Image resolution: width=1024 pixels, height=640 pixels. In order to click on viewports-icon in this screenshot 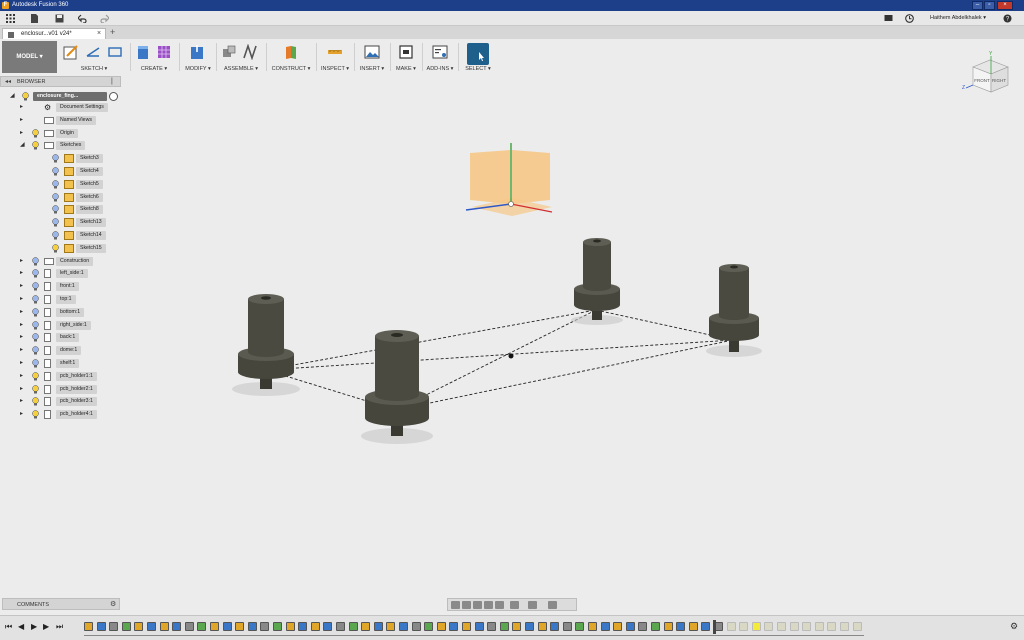, I will do `click(552, 605)`.